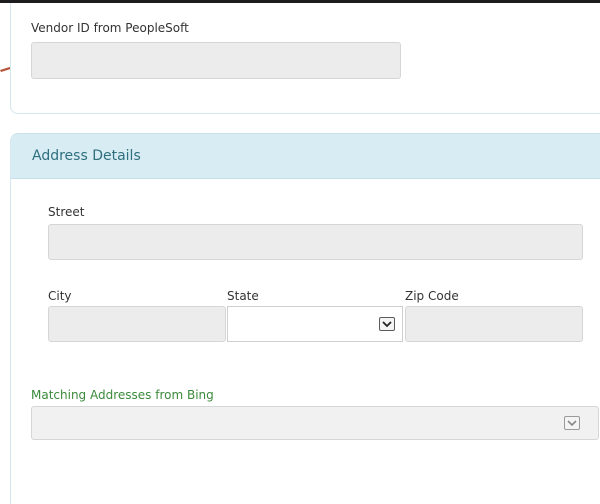 Image resolution: width=600 pixels, height=504 pixels. What do you see at coordinates (137, 324) in the screenshot?
I see `city-field` at bounding box center [137, 324].